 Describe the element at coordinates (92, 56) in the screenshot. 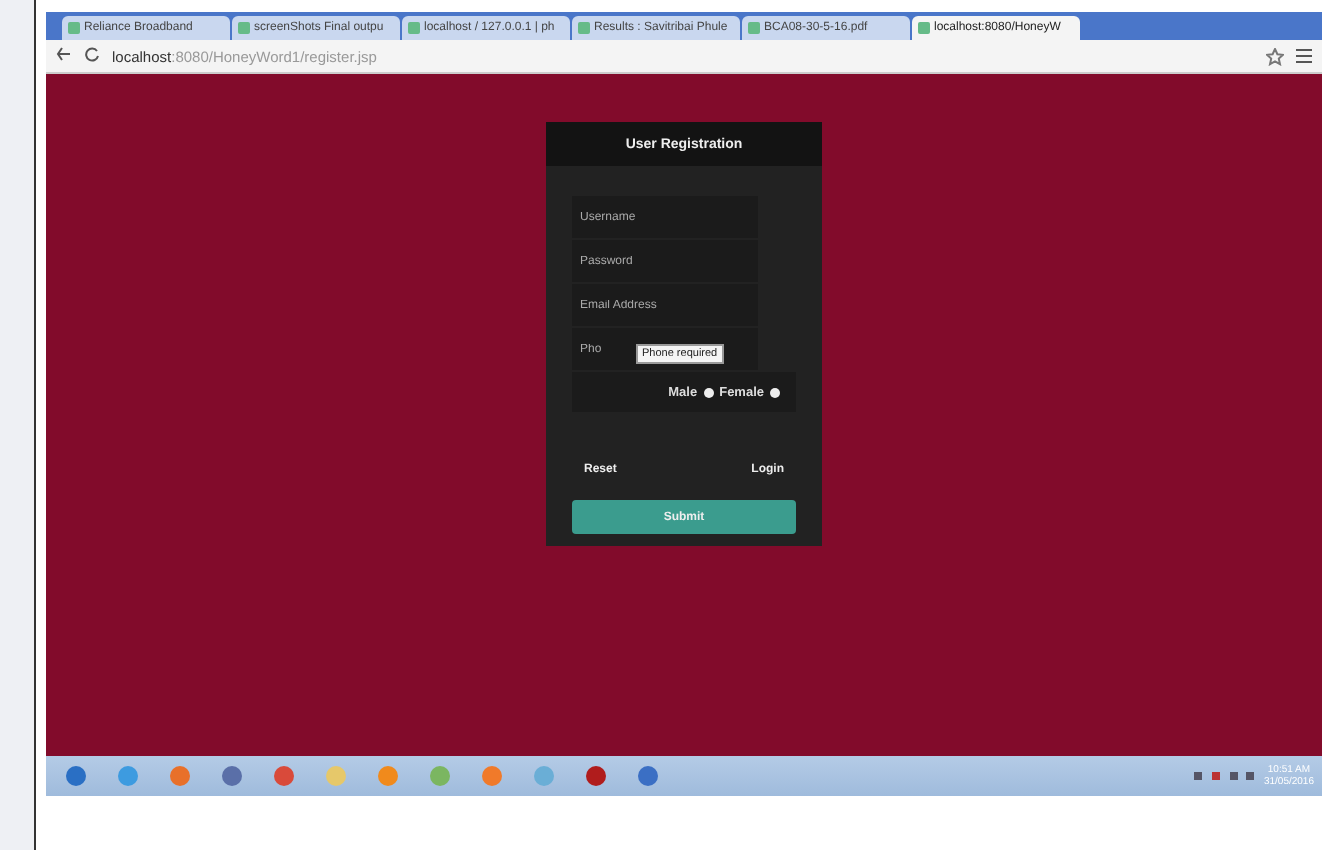

I see `reload-icon` at that location.